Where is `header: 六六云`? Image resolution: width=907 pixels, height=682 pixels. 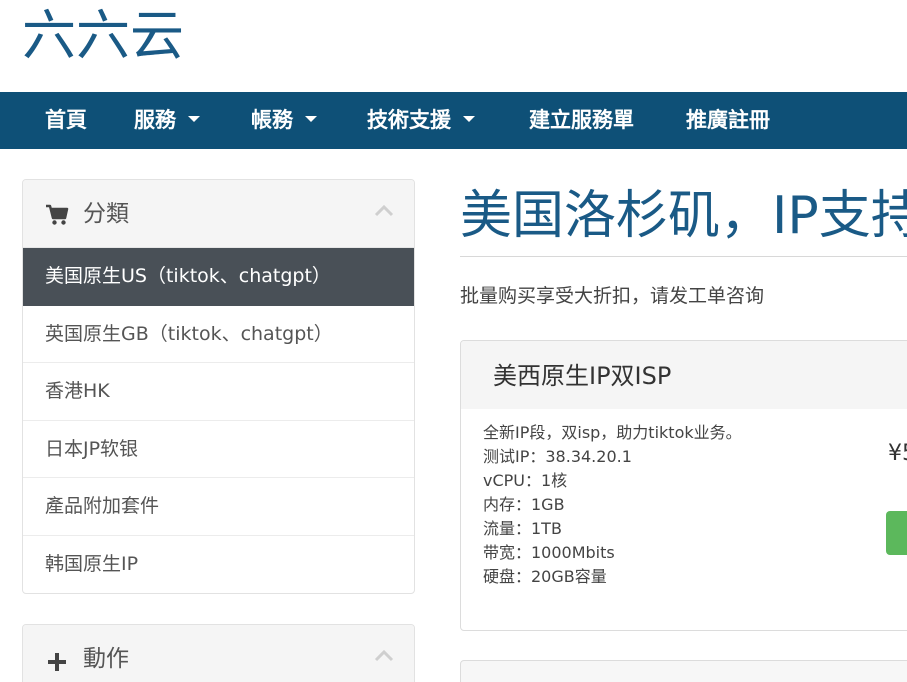 header: 六六云 is located at coordinates (453, 46).